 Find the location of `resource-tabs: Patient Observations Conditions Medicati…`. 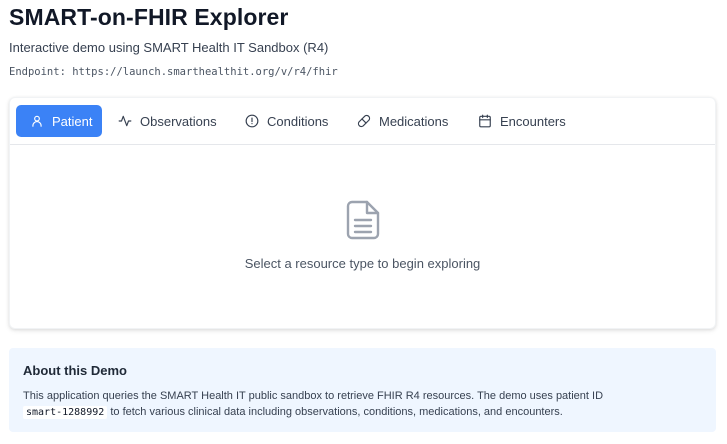

resource-tabs: Patient Observations Conditions Medicati… is located at coordinates (362, 121).